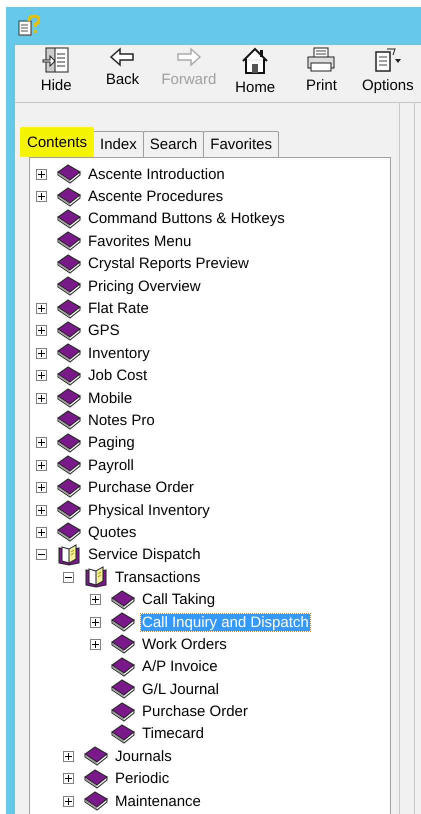 This screenshot has height=814, width=421. What do you see at coordinates (155, 197) in the screenshot?
I see `tree-item: Ascente Procedures` at bounding box center [155, 197].